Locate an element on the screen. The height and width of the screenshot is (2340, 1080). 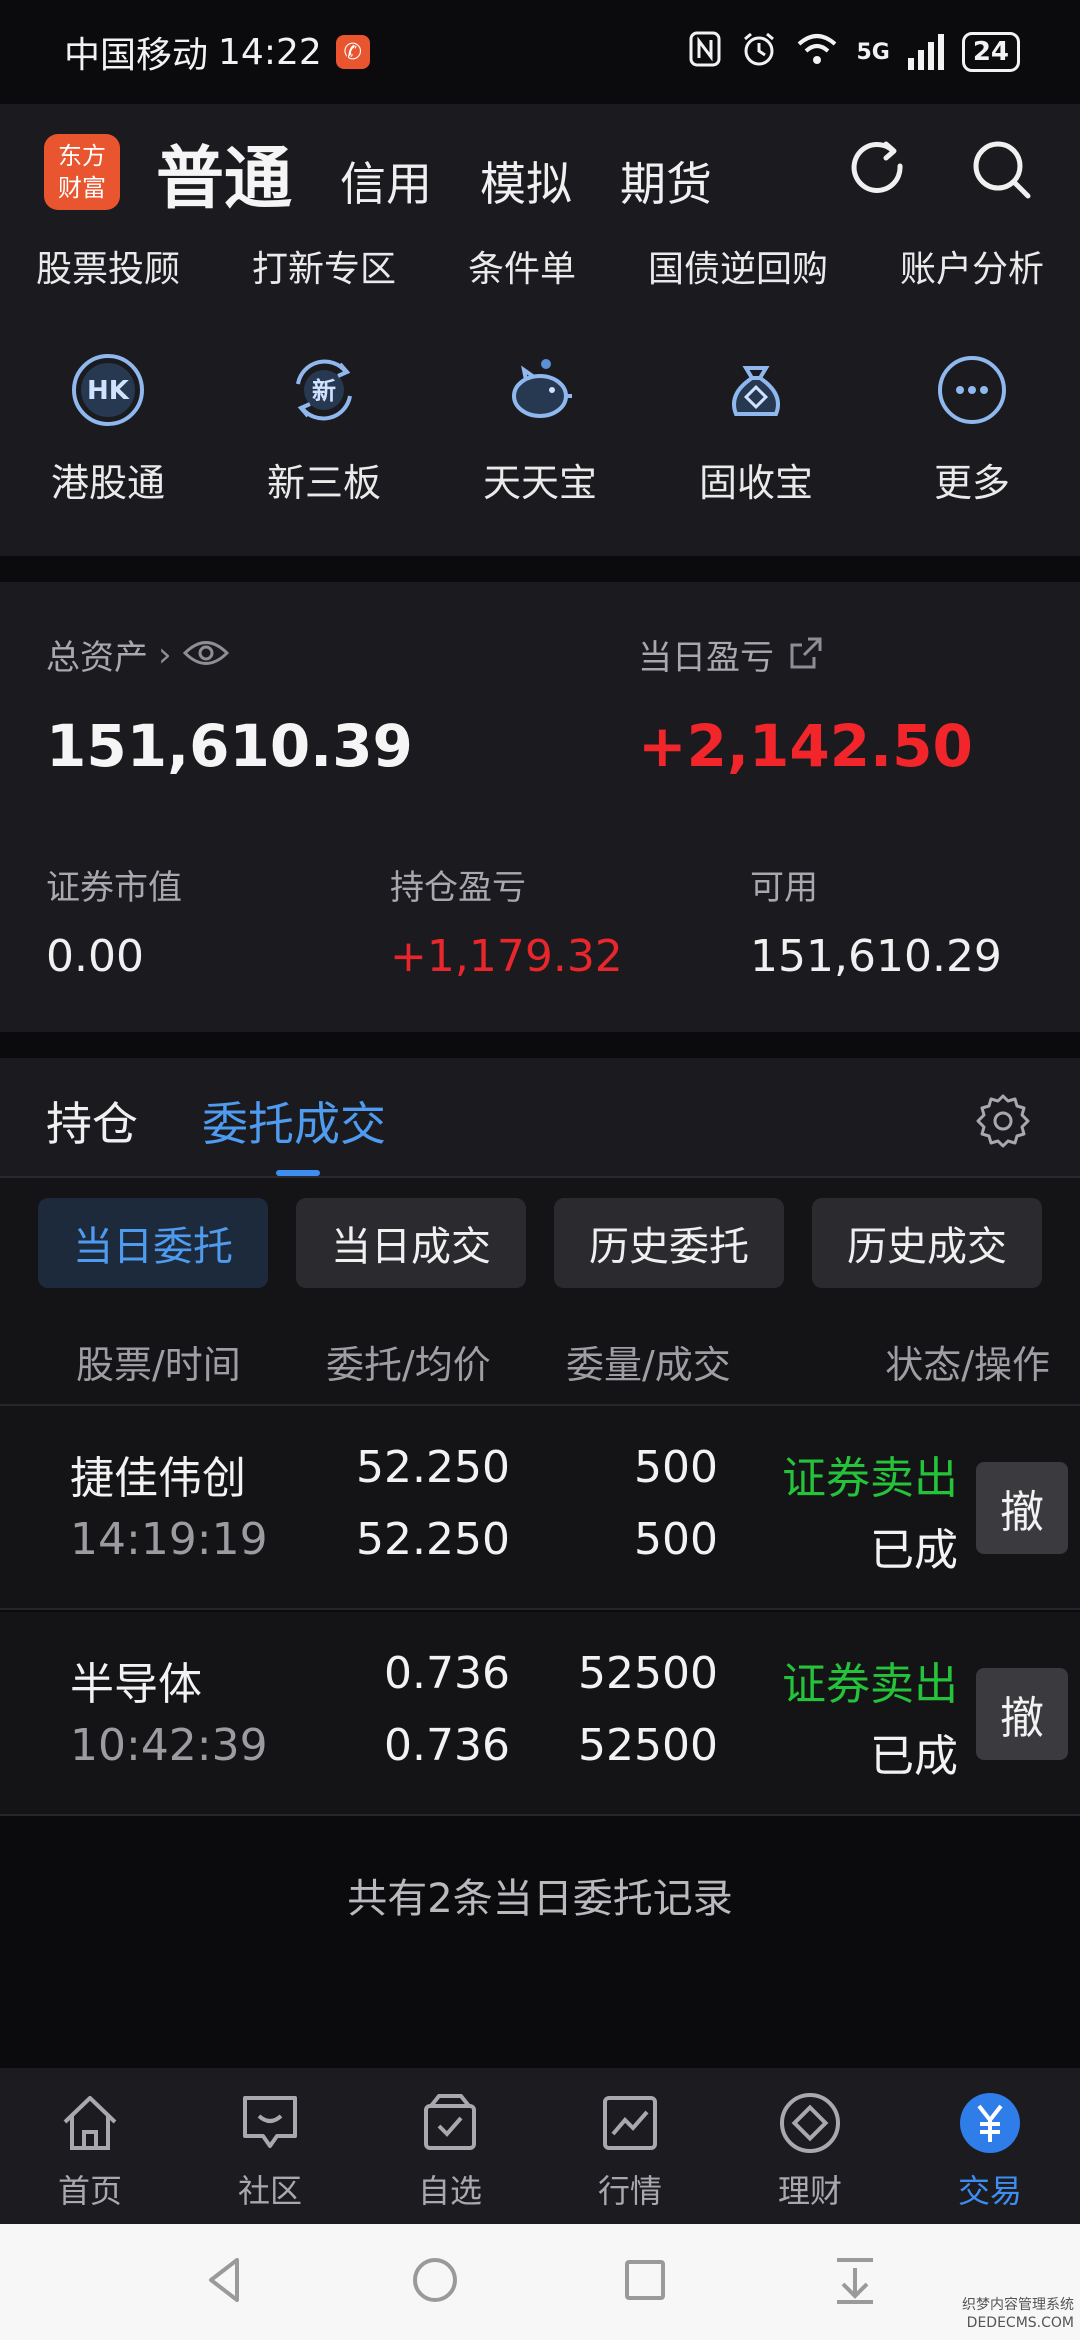
nav-label: 理财 is located at coordinates (809, 2191).